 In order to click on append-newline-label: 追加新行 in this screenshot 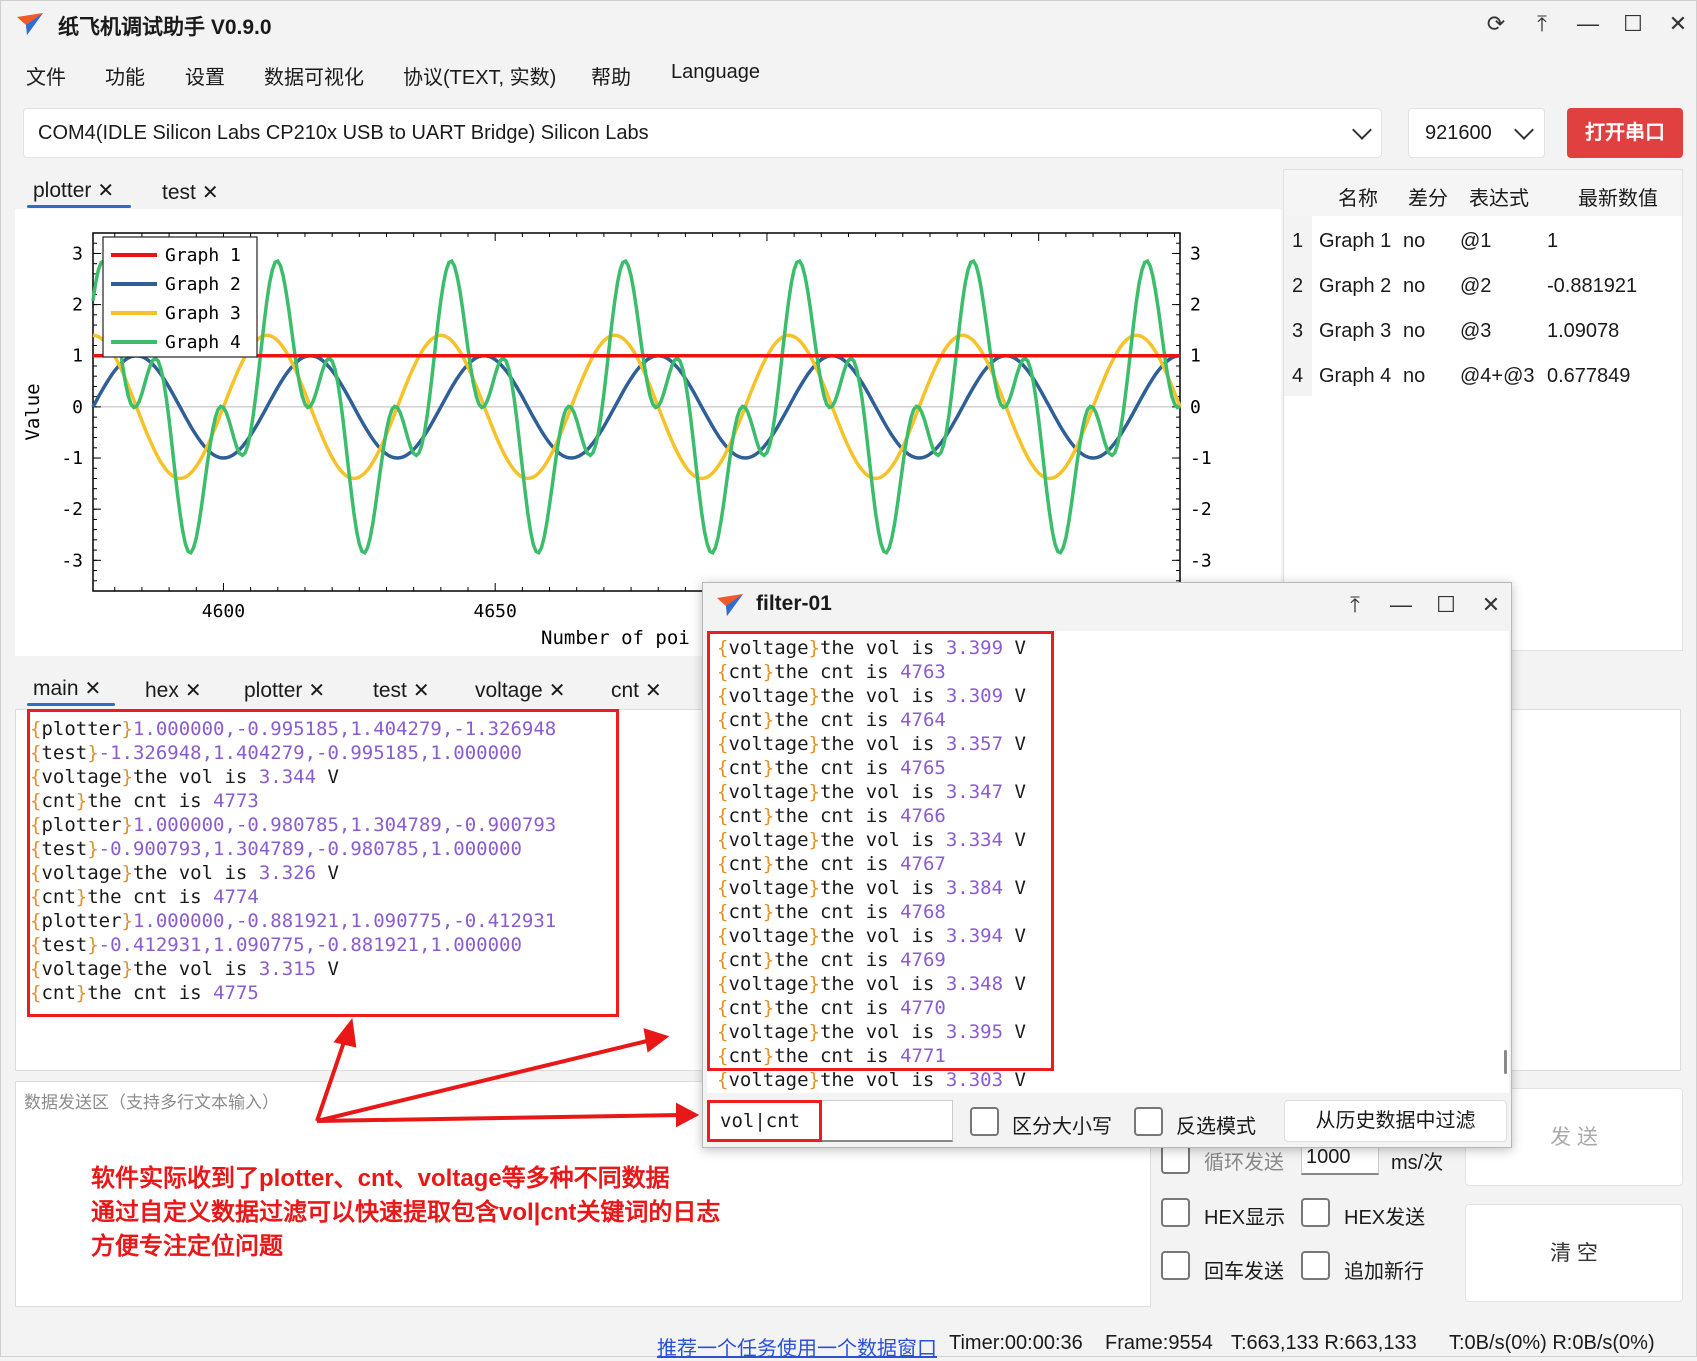, I will do `click(1384, 1272)`.